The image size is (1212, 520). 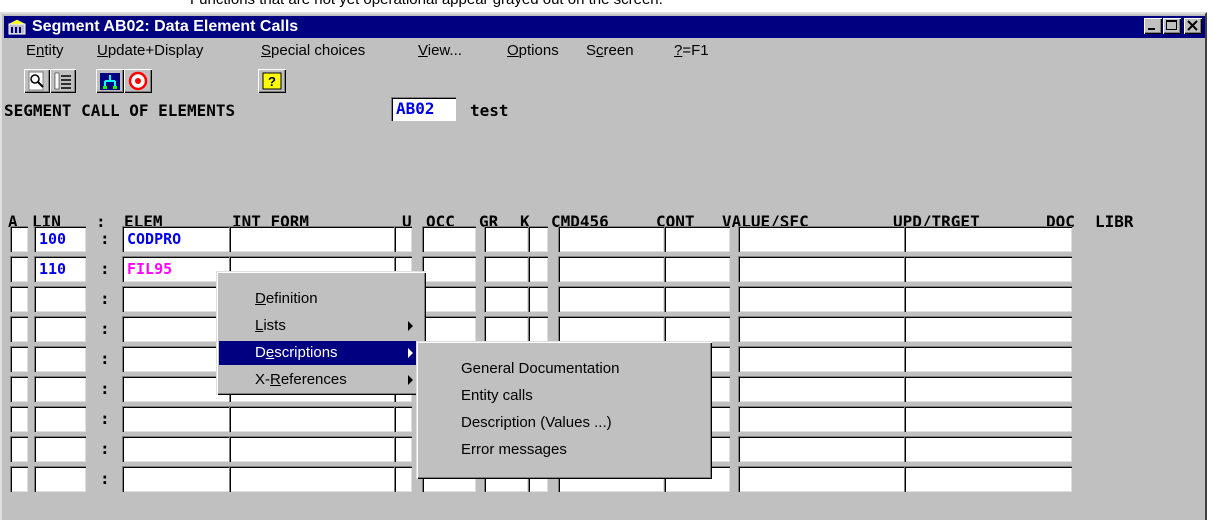 I want to click on list-button, so click(x=63, y=81).